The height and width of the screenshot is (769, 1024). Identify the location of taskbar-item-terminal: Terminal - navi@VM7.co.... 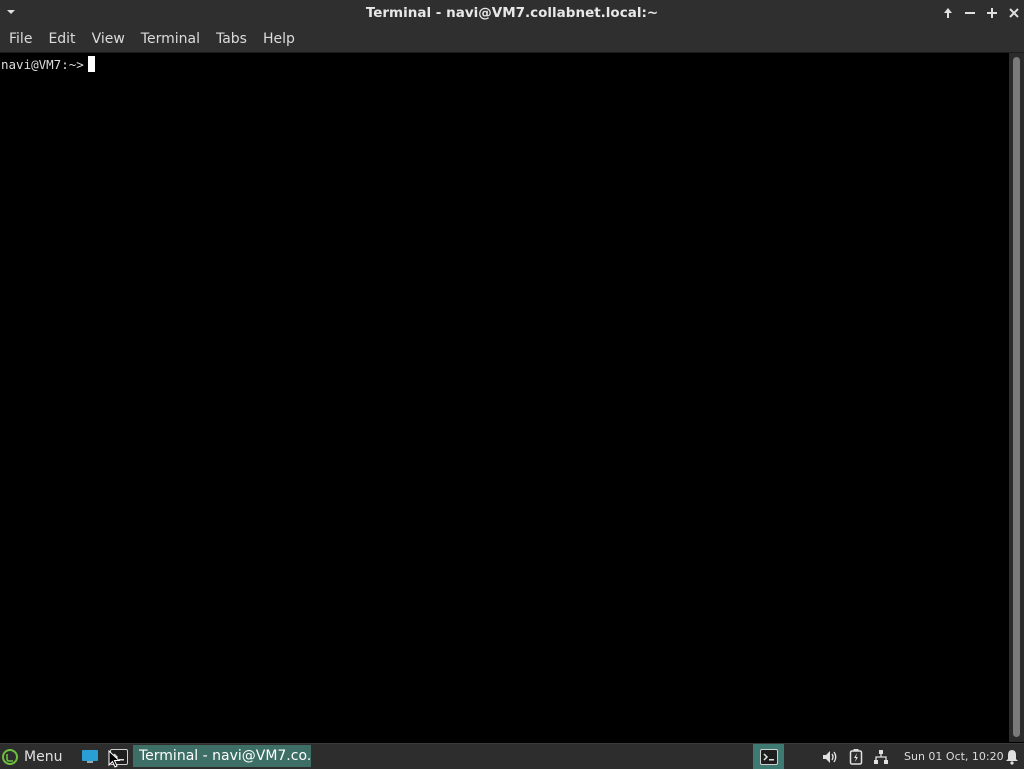
(222, 756).